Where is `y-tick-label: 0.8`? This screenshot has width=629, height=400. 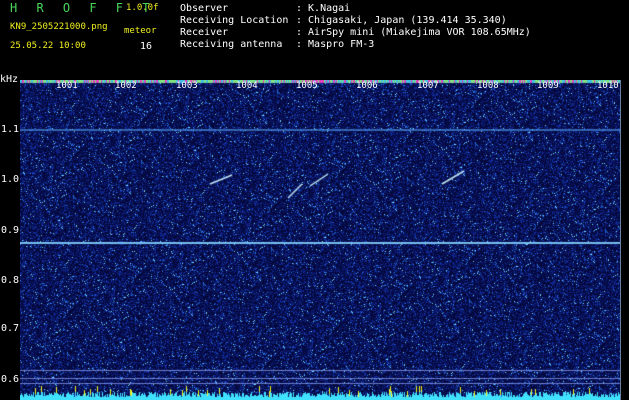 y-tick-label: 0.8 is located at coordinates (10, 280).